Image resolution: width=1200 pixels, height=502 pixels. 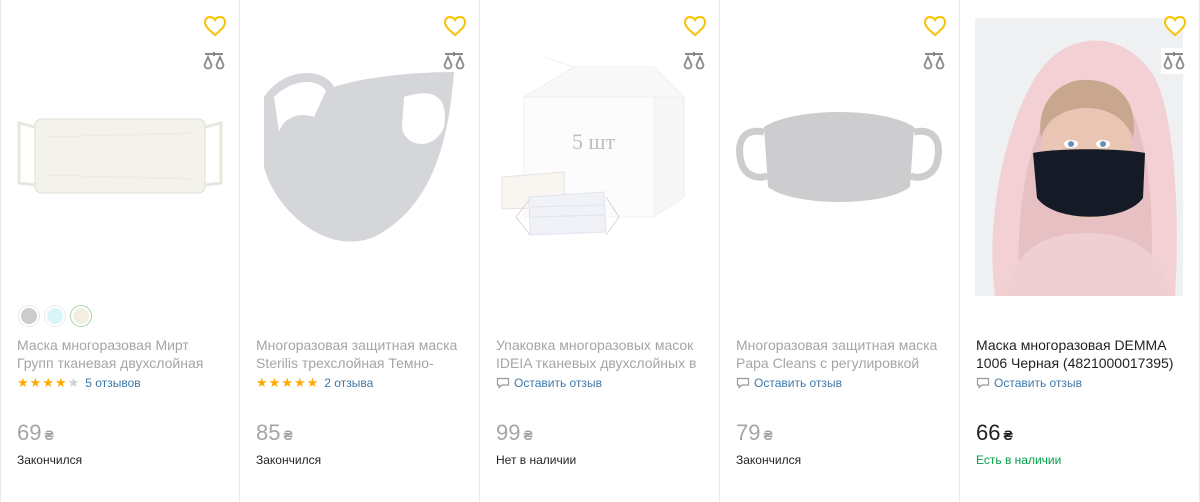 I want to click on product-rating: ★ ★ ★ ★ ★ 2 отзыва, so click(x=314, y=383).